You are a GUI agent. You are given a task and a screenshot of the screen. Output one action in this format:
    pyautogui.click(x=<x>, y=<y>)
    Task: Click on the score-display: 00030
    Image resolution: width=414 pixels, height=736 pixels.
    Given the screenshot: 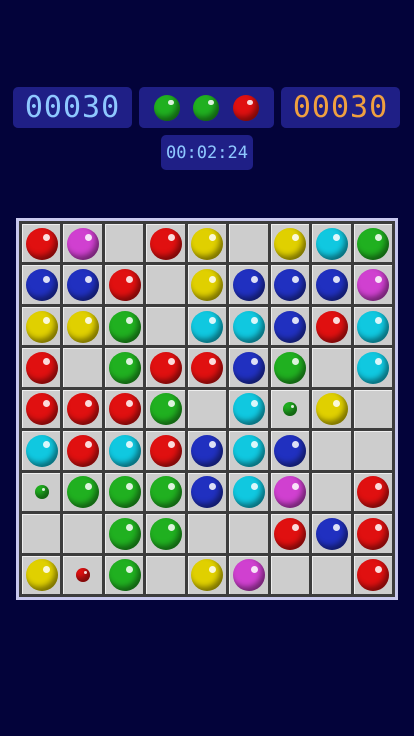 What is the action you would take?
    pyautogui.click(x=72, y=107)
    